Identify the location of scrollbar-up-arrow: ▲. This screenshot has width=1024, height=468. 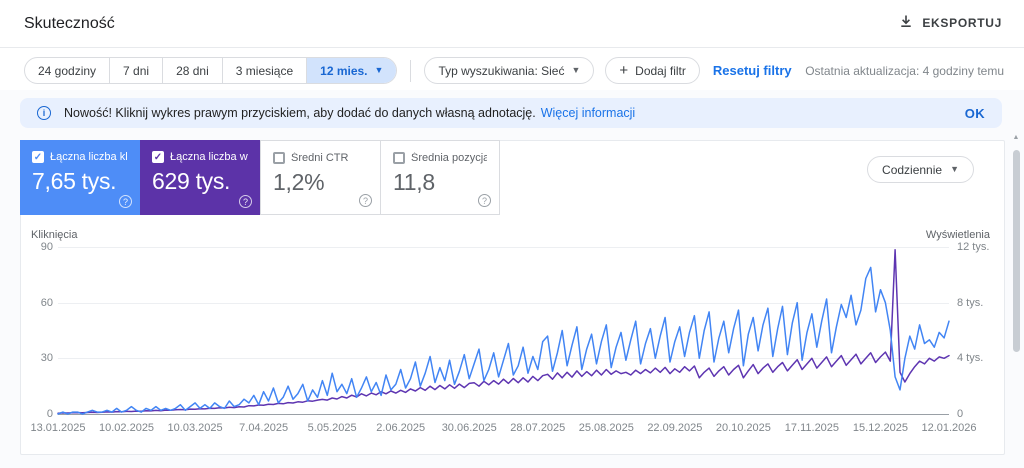
(1016, 137).